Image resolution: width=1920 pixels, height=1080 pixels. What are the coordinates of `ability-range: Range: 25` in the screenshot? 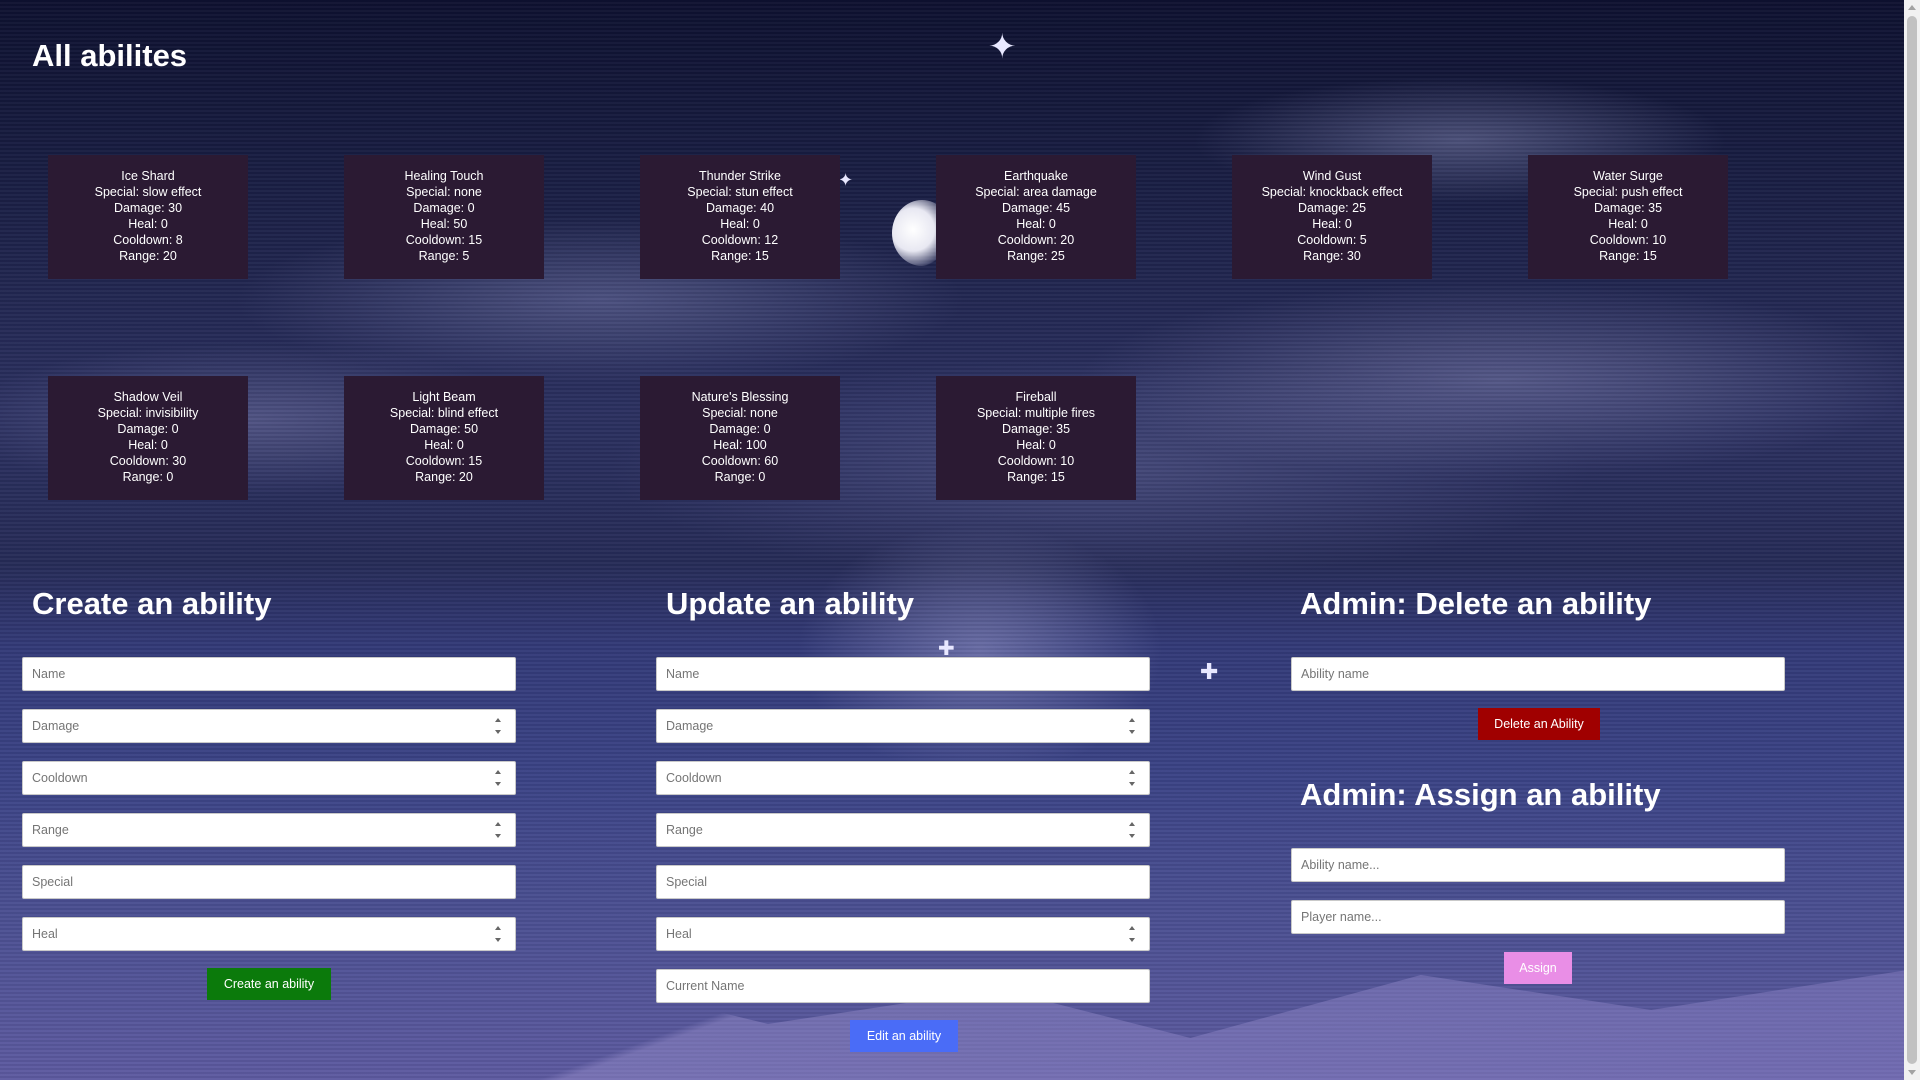 It's located at (1036, 256).